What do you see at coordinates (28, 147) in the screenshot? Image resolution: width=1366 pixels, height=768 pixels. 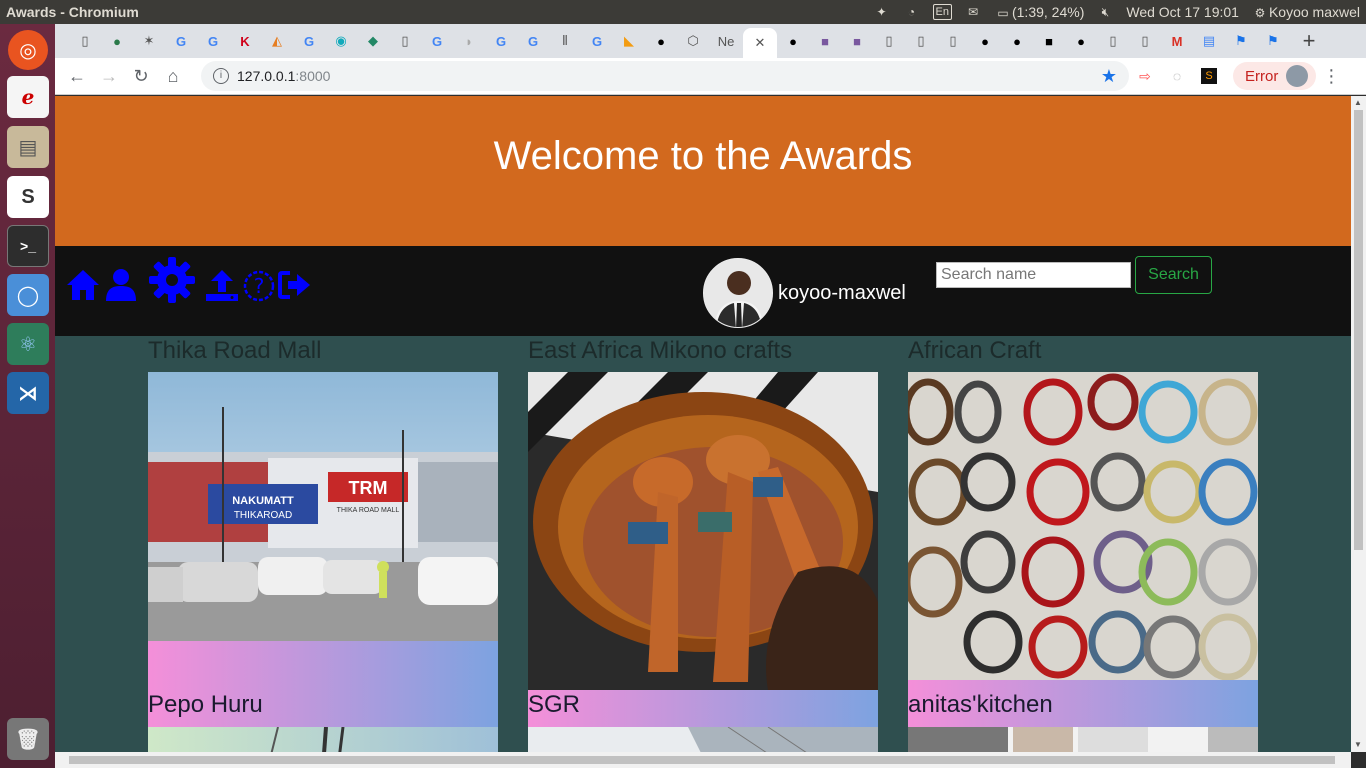 I see `files-icon: ▤` at bounding box center [28, 147].